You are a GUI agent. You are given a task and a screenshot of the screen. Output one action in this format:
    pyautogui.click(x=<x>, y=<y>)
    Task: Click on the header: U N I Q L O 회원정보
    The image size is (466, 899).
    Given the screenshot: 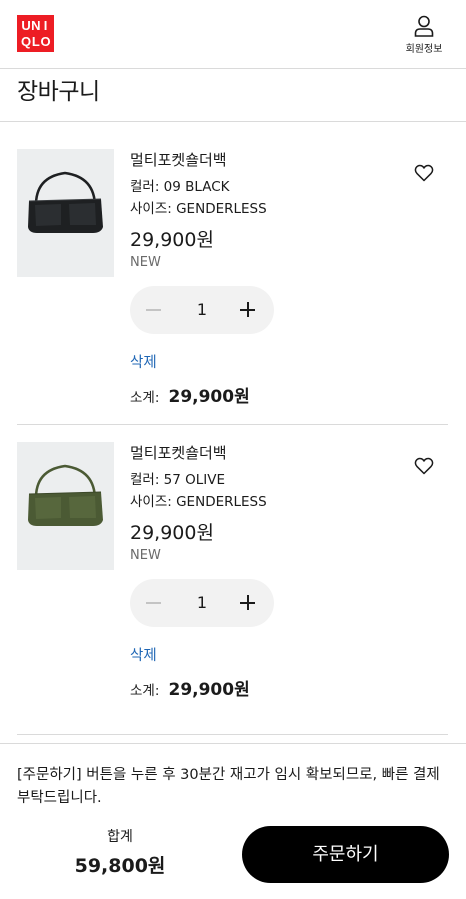 What is the action you would take?
    pyautogui.click(x=233, y=34)
    